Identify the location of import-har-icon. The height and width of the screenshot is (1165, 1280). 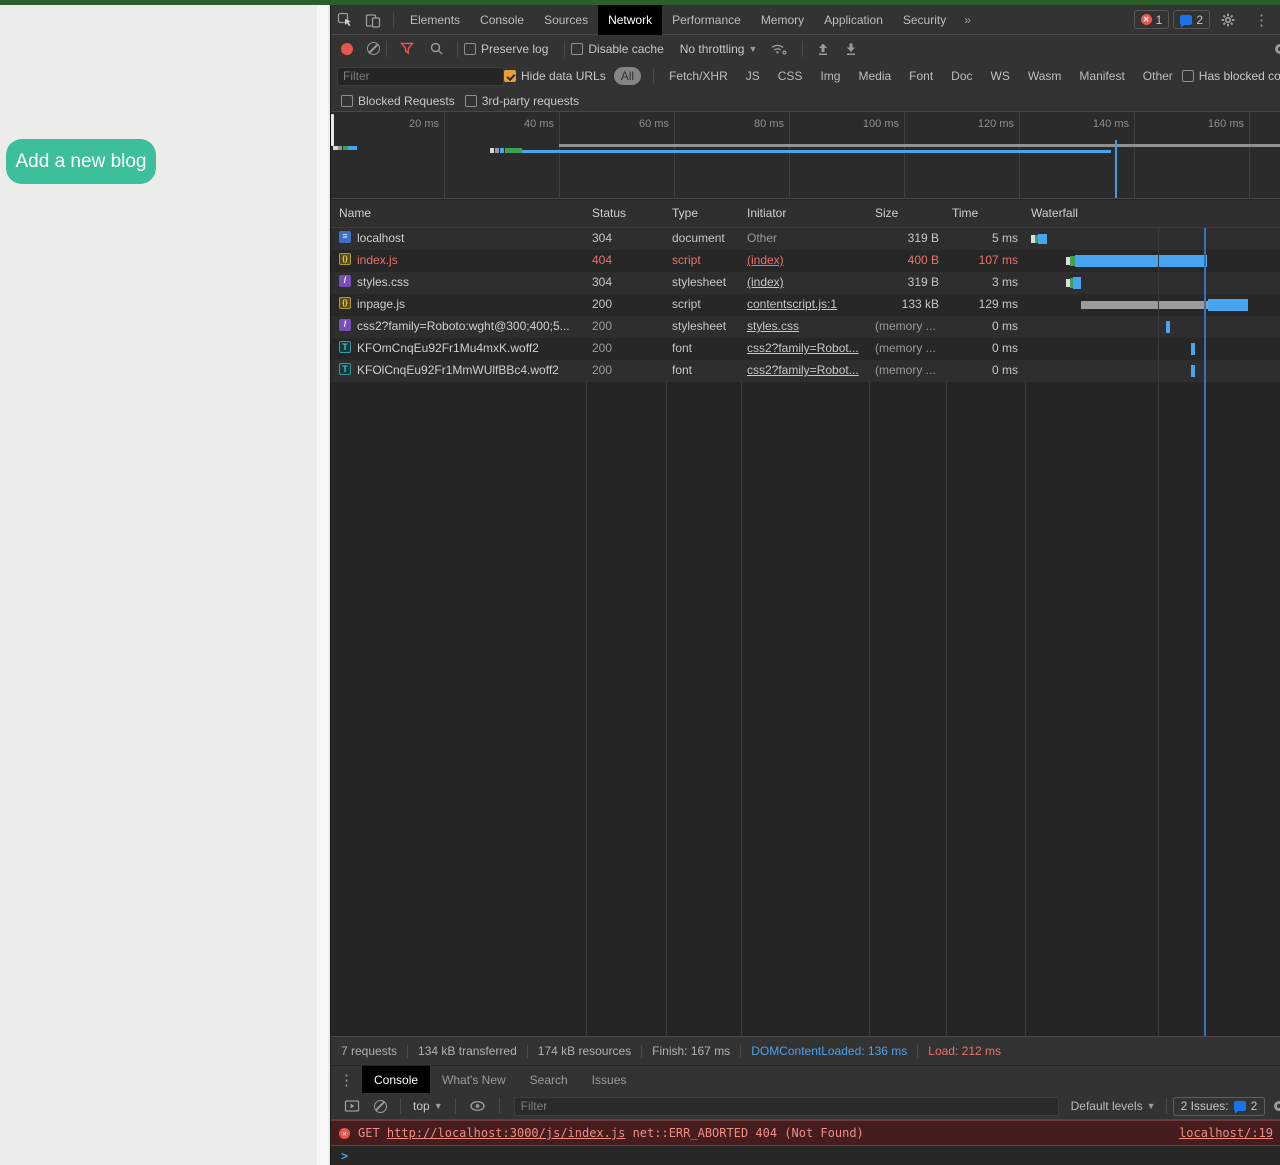
(823, 49).